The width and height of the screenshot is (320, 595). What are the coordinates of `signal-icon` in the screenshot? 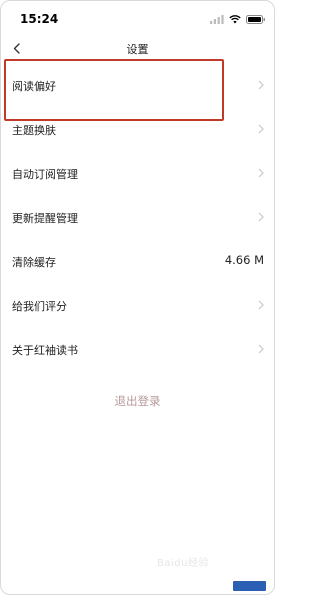 It's located at (217, 19).